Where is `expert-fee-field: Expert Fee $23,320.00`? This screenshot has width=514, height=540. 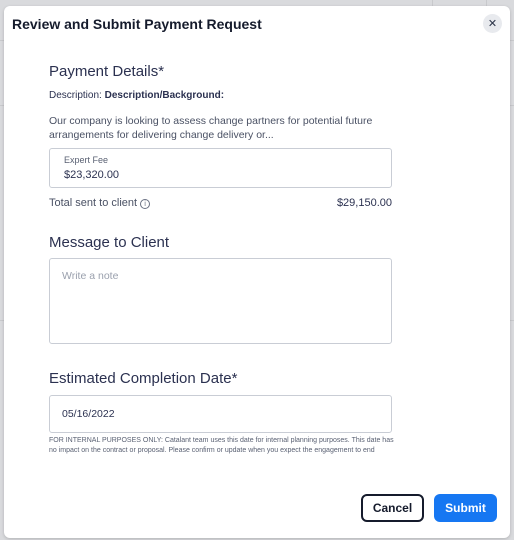 expert-fee-field: Expert Fee $23,320.00 is located at coordinates (220, 168).